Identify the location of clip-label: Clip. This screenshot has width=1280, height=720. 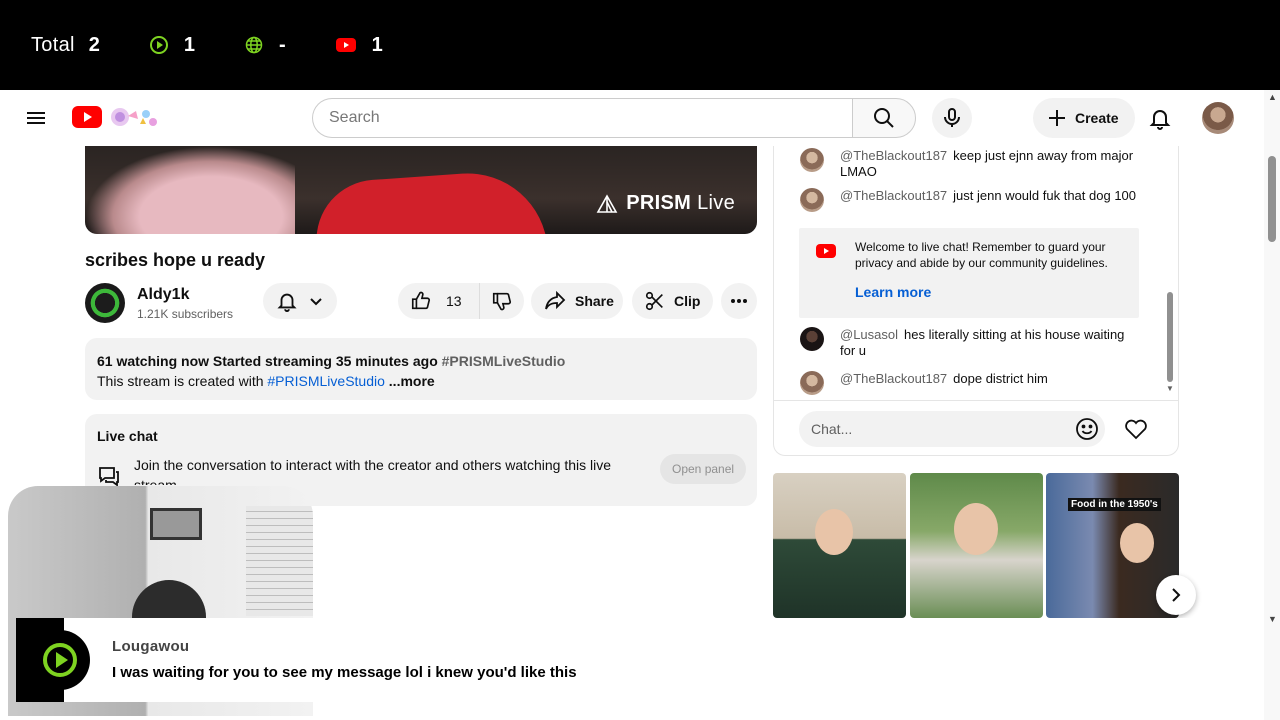
(687, 301).